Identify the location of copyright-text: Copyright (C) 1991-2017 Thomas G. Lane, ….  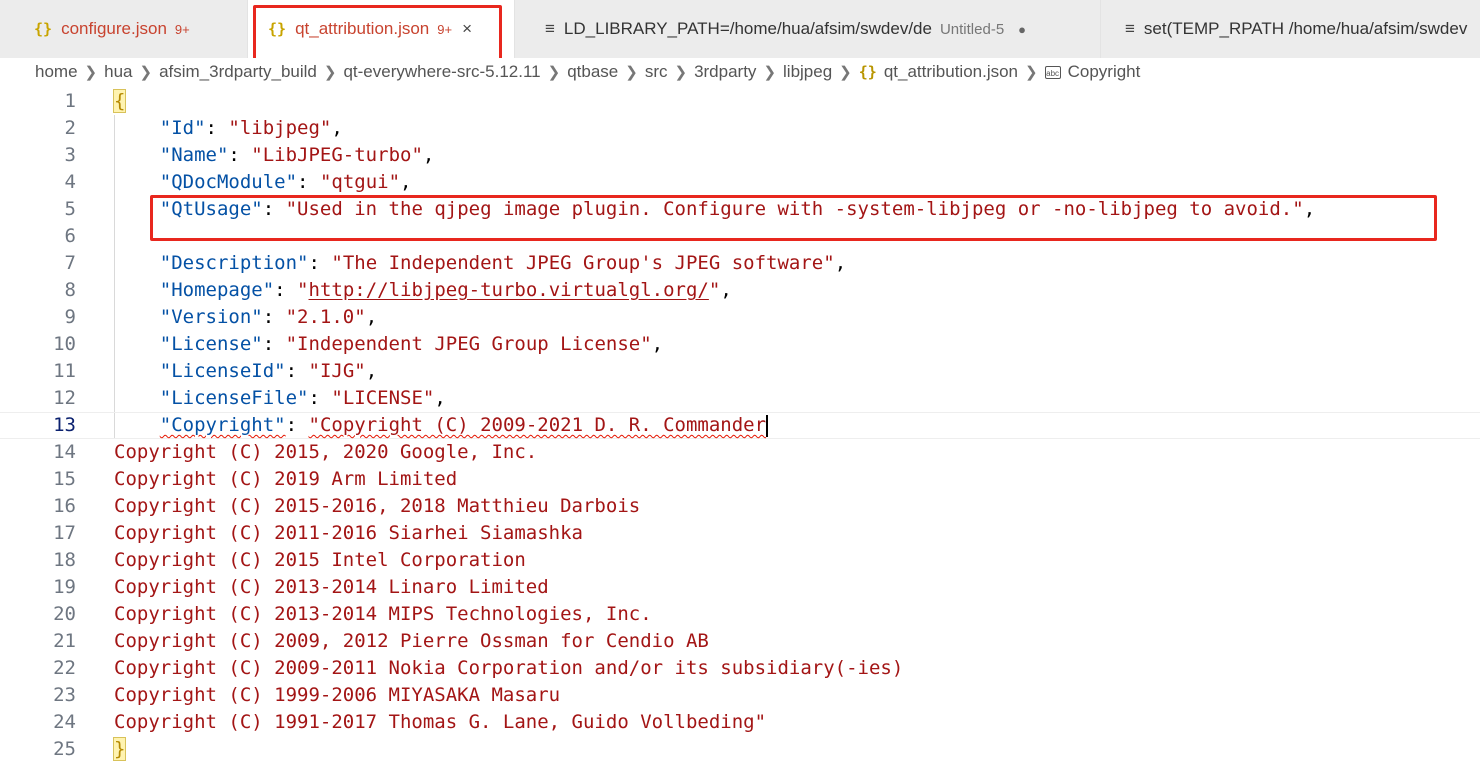
(440, 722).